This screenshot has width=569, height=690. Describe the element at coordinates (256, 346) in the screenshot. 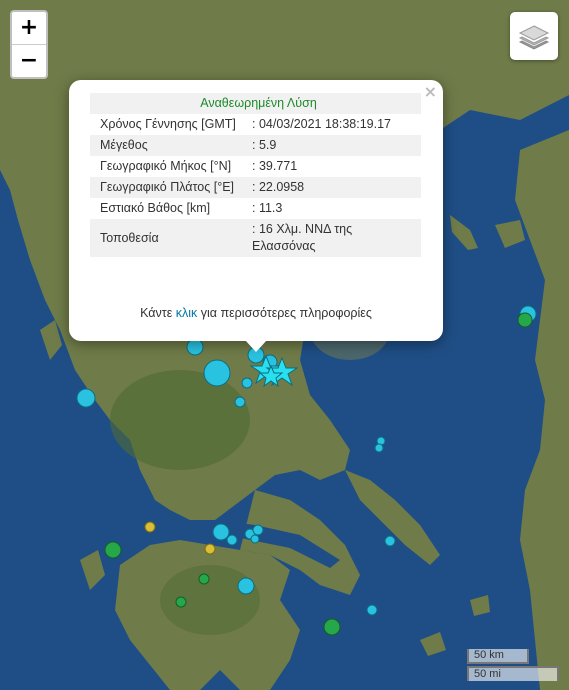

I see `popup-tip` at that location.